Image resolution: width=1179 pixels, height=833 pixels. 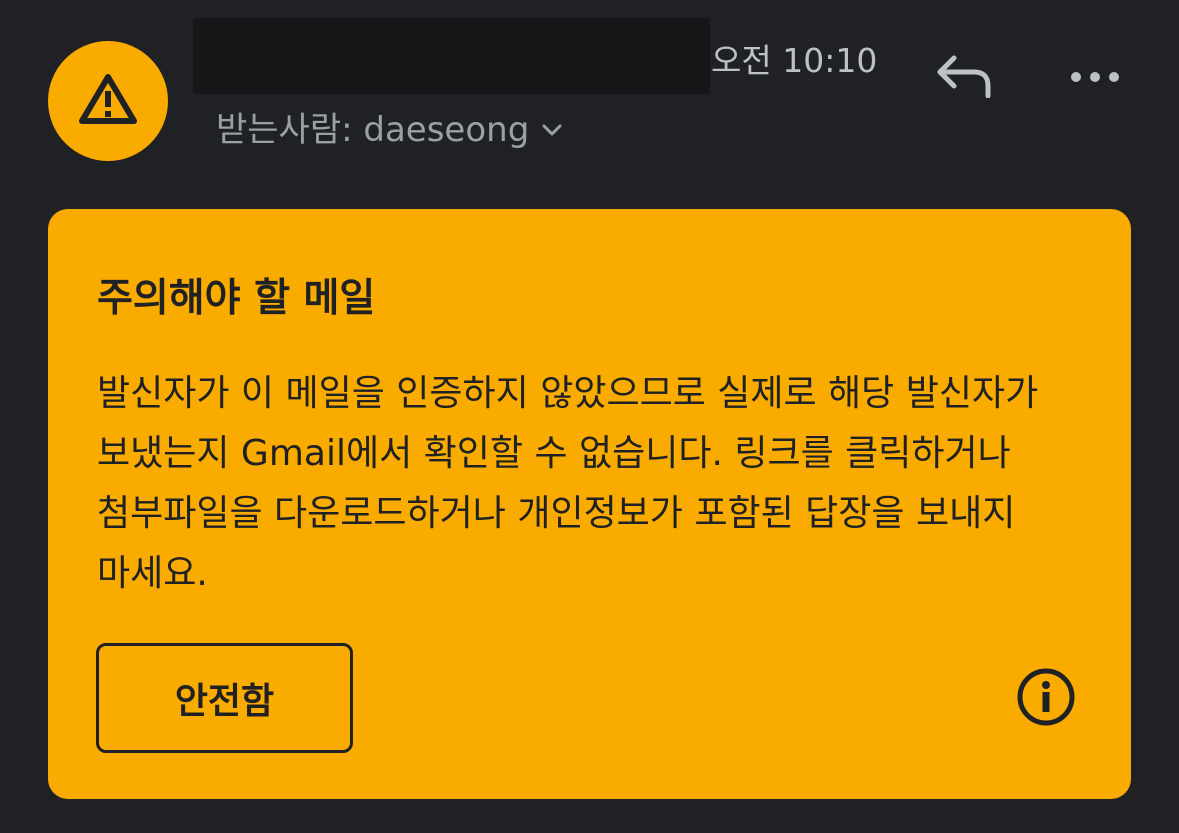 I want to click on more-horizontal-icon, so click(x=1095, y=77).